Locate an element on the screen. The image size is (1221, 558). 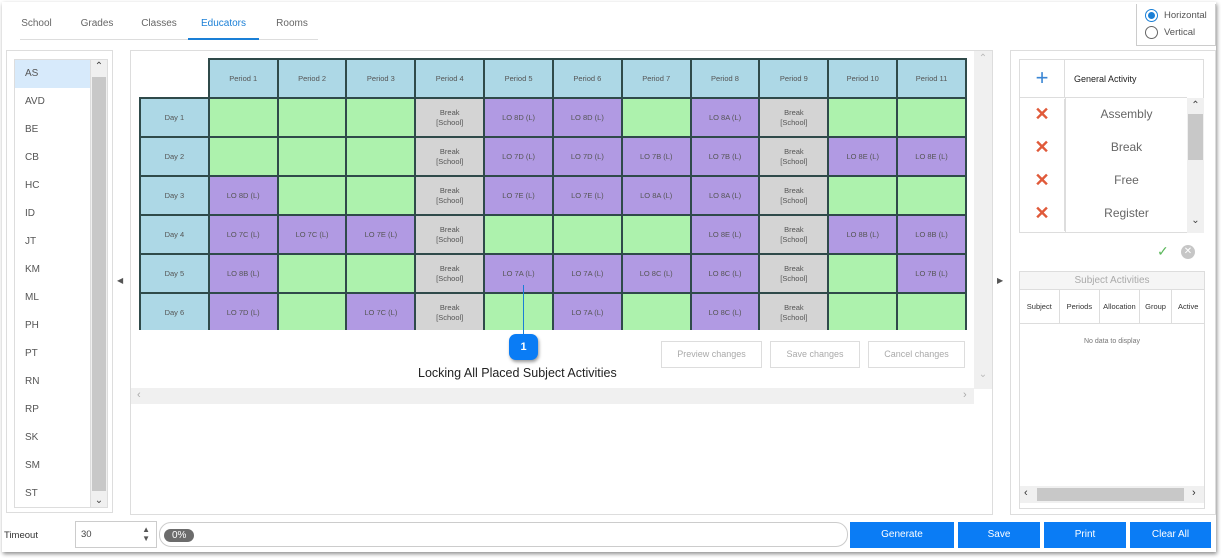
general-activity-row: ✕ Free is located at coordinates (1103, 181).